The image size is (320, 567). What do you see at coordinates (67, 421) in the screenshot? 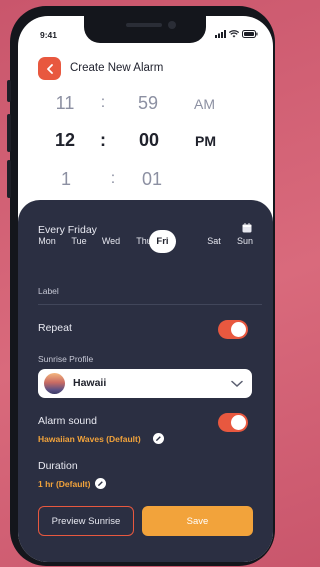
I see `alarm-sound-label: Alarm sound` at bounding box center [67, 421].